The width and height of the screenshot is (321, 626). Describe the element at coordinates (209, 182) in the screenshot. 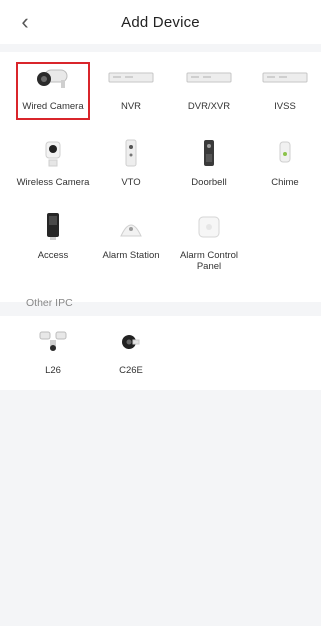

I see `device-label: Doorbell` at that location.